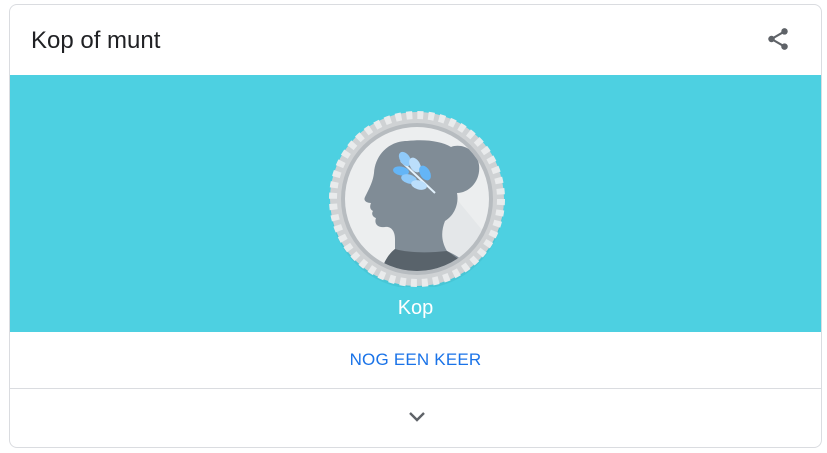  I want to click on chevron-down-icon, so click(417, 417).